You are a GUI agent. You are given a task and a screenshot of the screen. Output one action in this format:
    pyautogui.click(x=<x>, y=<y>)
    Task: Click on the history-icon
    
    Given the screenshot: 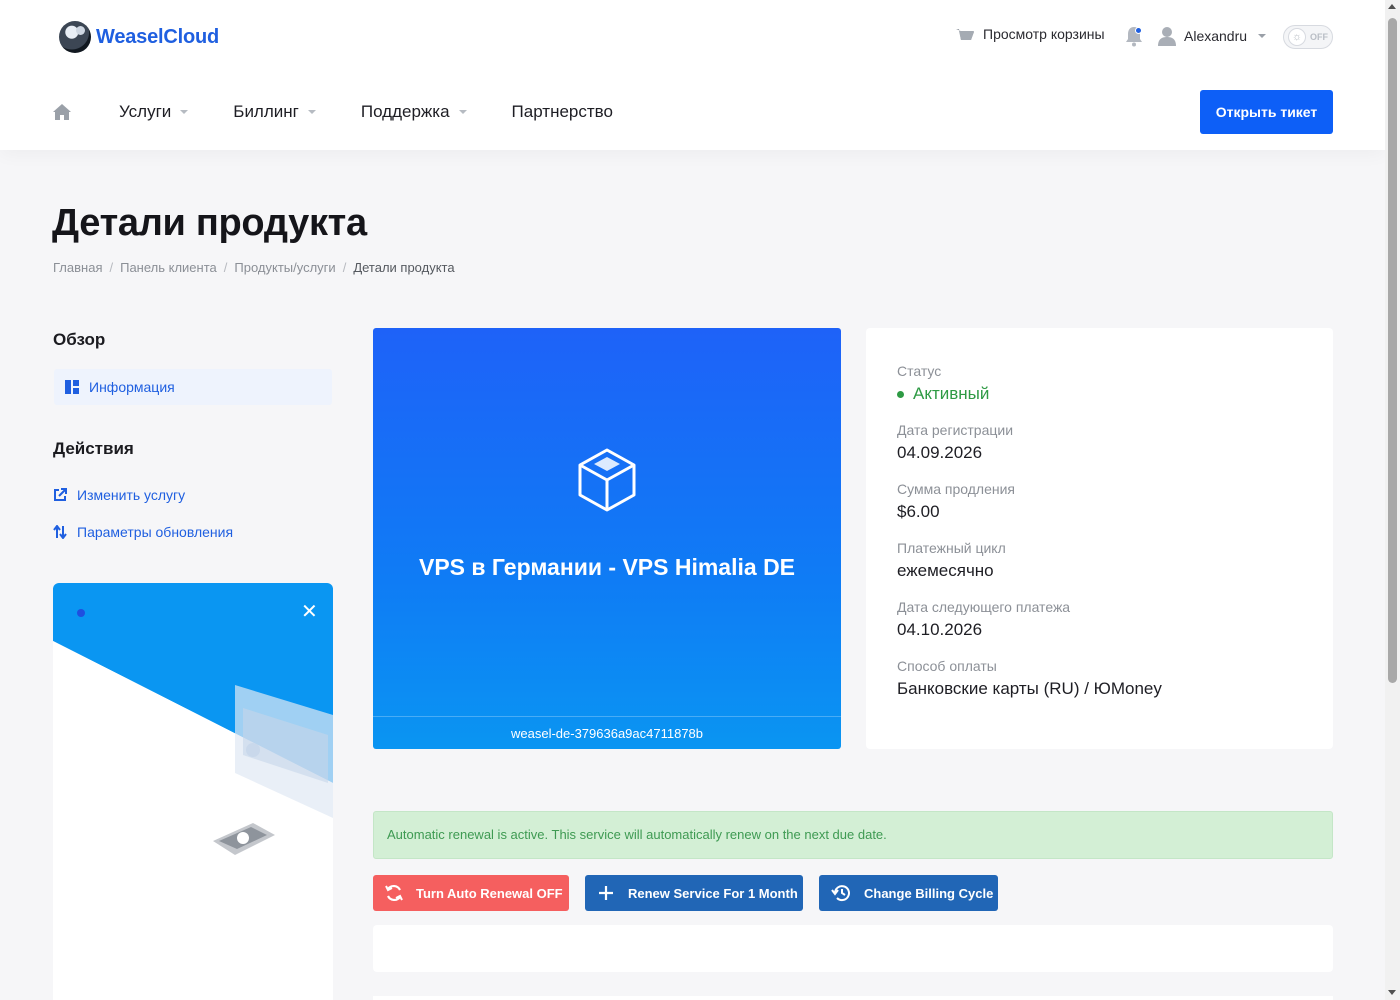 What is the action you would take?
    pyautogui.click(x=840, y=893)
    